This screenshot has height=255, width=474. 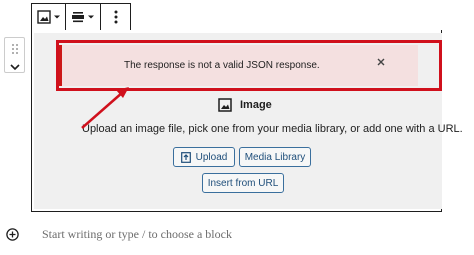 I want to click on placeholder-title: Image, so click(x=256, y=105).